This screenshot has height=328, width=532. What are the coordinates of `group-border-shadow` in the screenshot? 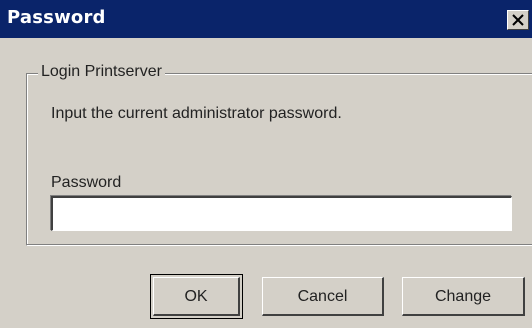 It's located at (279, 244).